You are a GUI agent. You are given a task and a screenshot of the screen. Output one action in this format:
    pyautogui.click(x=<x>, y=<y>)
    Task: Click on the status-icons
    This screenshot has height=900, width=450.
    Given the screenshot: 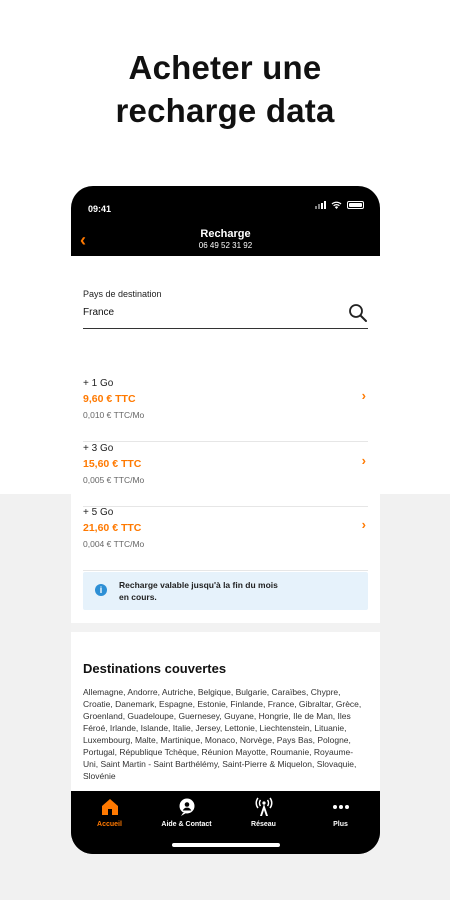 What is the action you would take?
    pyautogui.click(x=339, y=205)
    